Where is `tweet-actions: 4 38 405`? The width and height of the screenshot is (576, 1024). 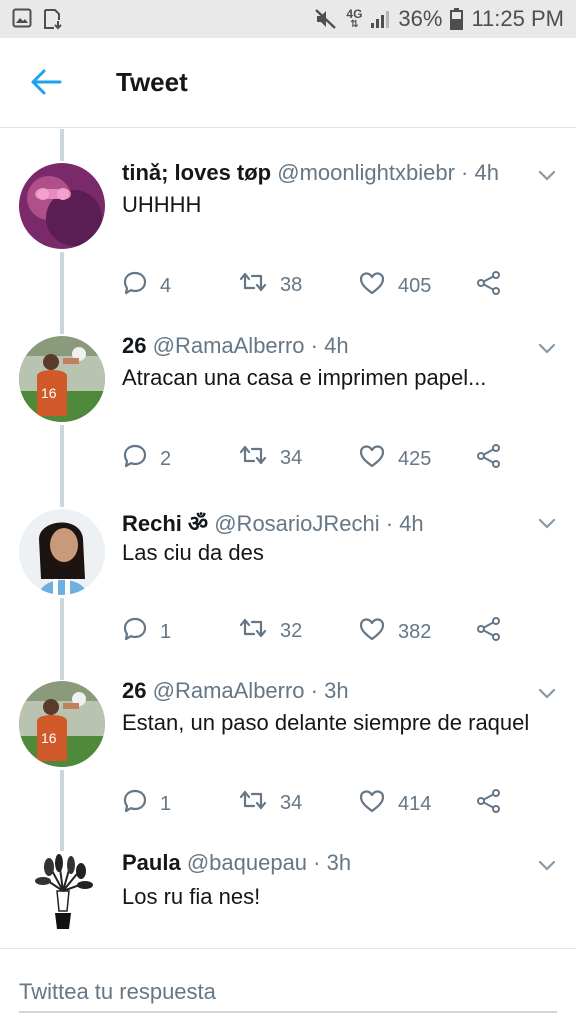
tweet-actions: 4 38 405 is located at coordinates (322, 285).